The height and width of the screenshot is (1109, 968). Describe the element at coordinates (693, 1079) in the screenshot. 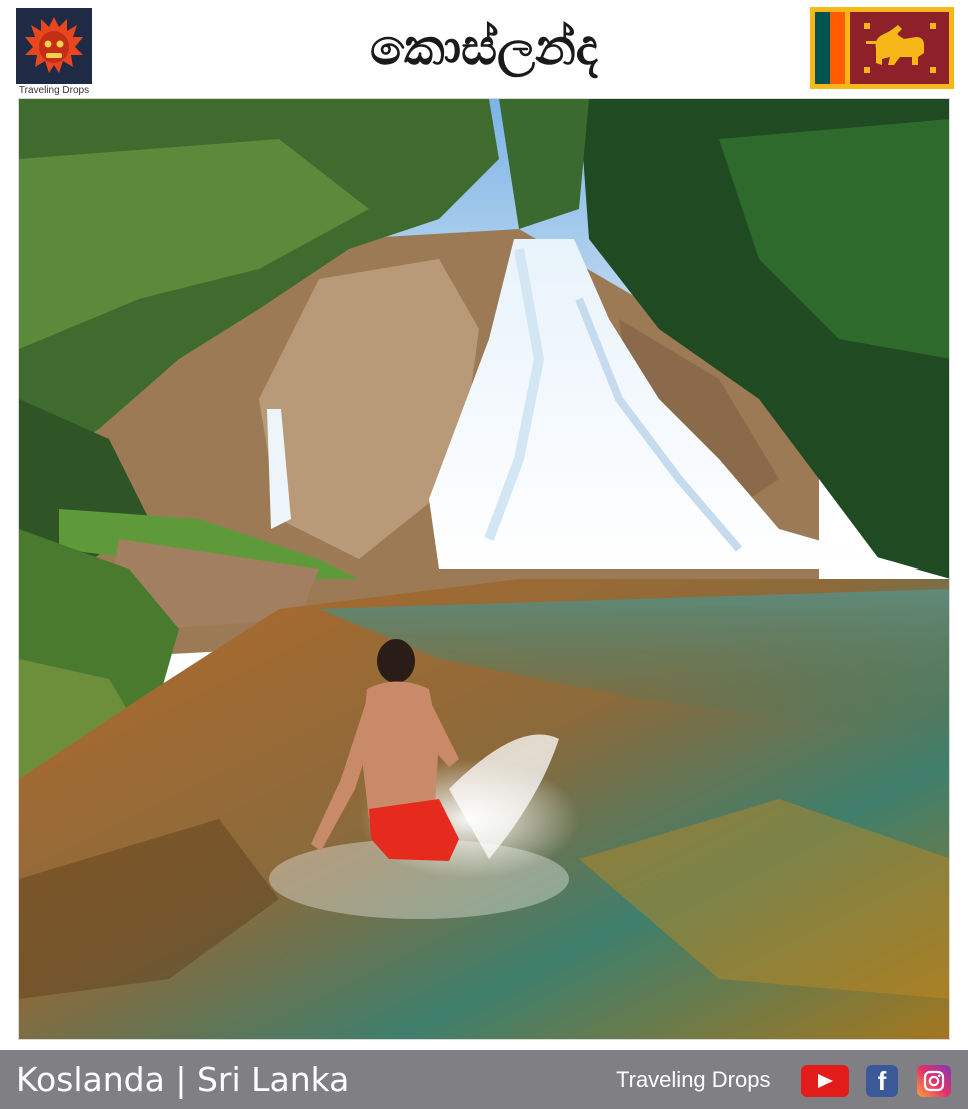

I see `brand-name: Traveling Drops` at that location.